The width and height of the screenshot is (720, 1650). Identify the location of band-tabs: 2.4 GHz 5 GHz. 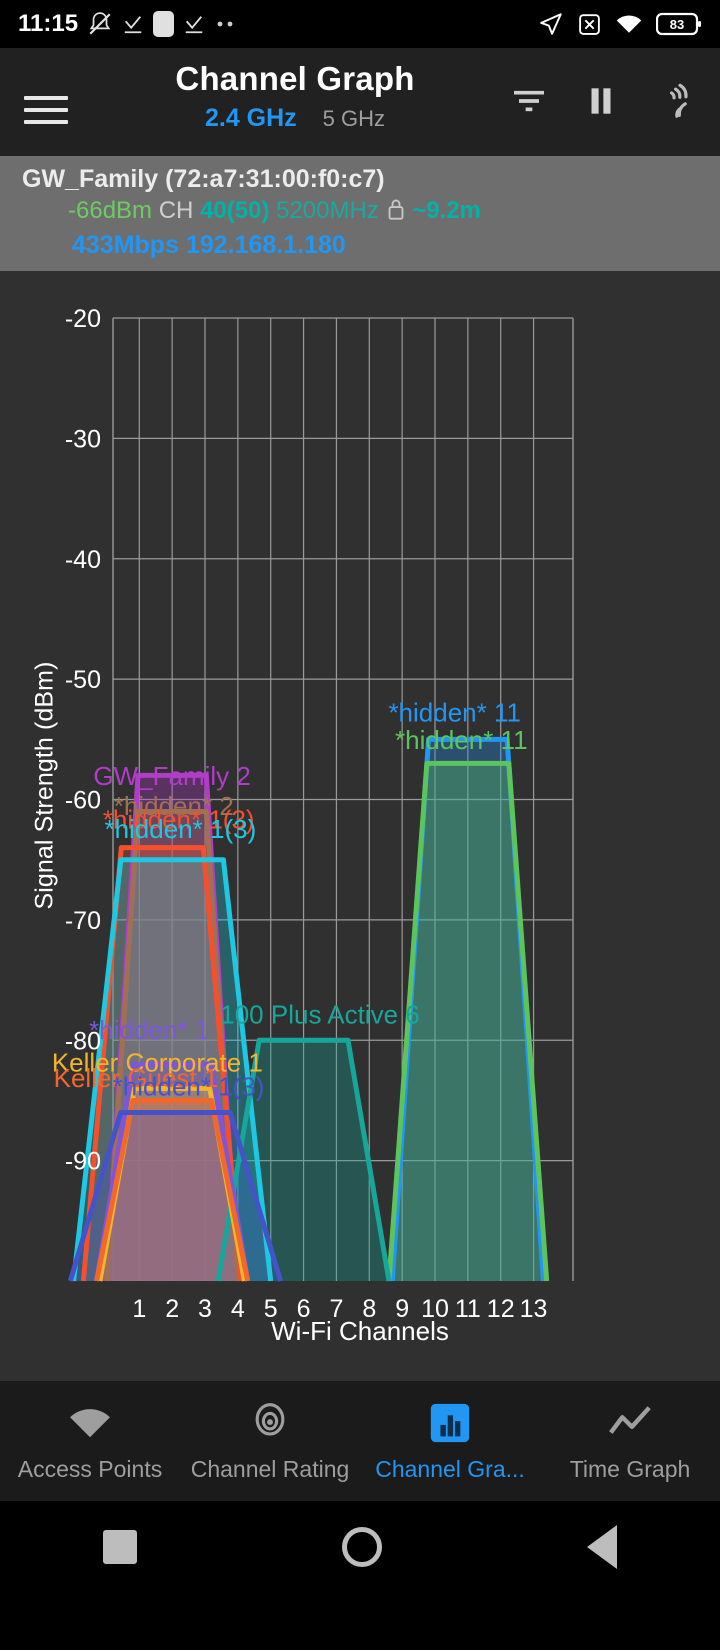
(295, 118).